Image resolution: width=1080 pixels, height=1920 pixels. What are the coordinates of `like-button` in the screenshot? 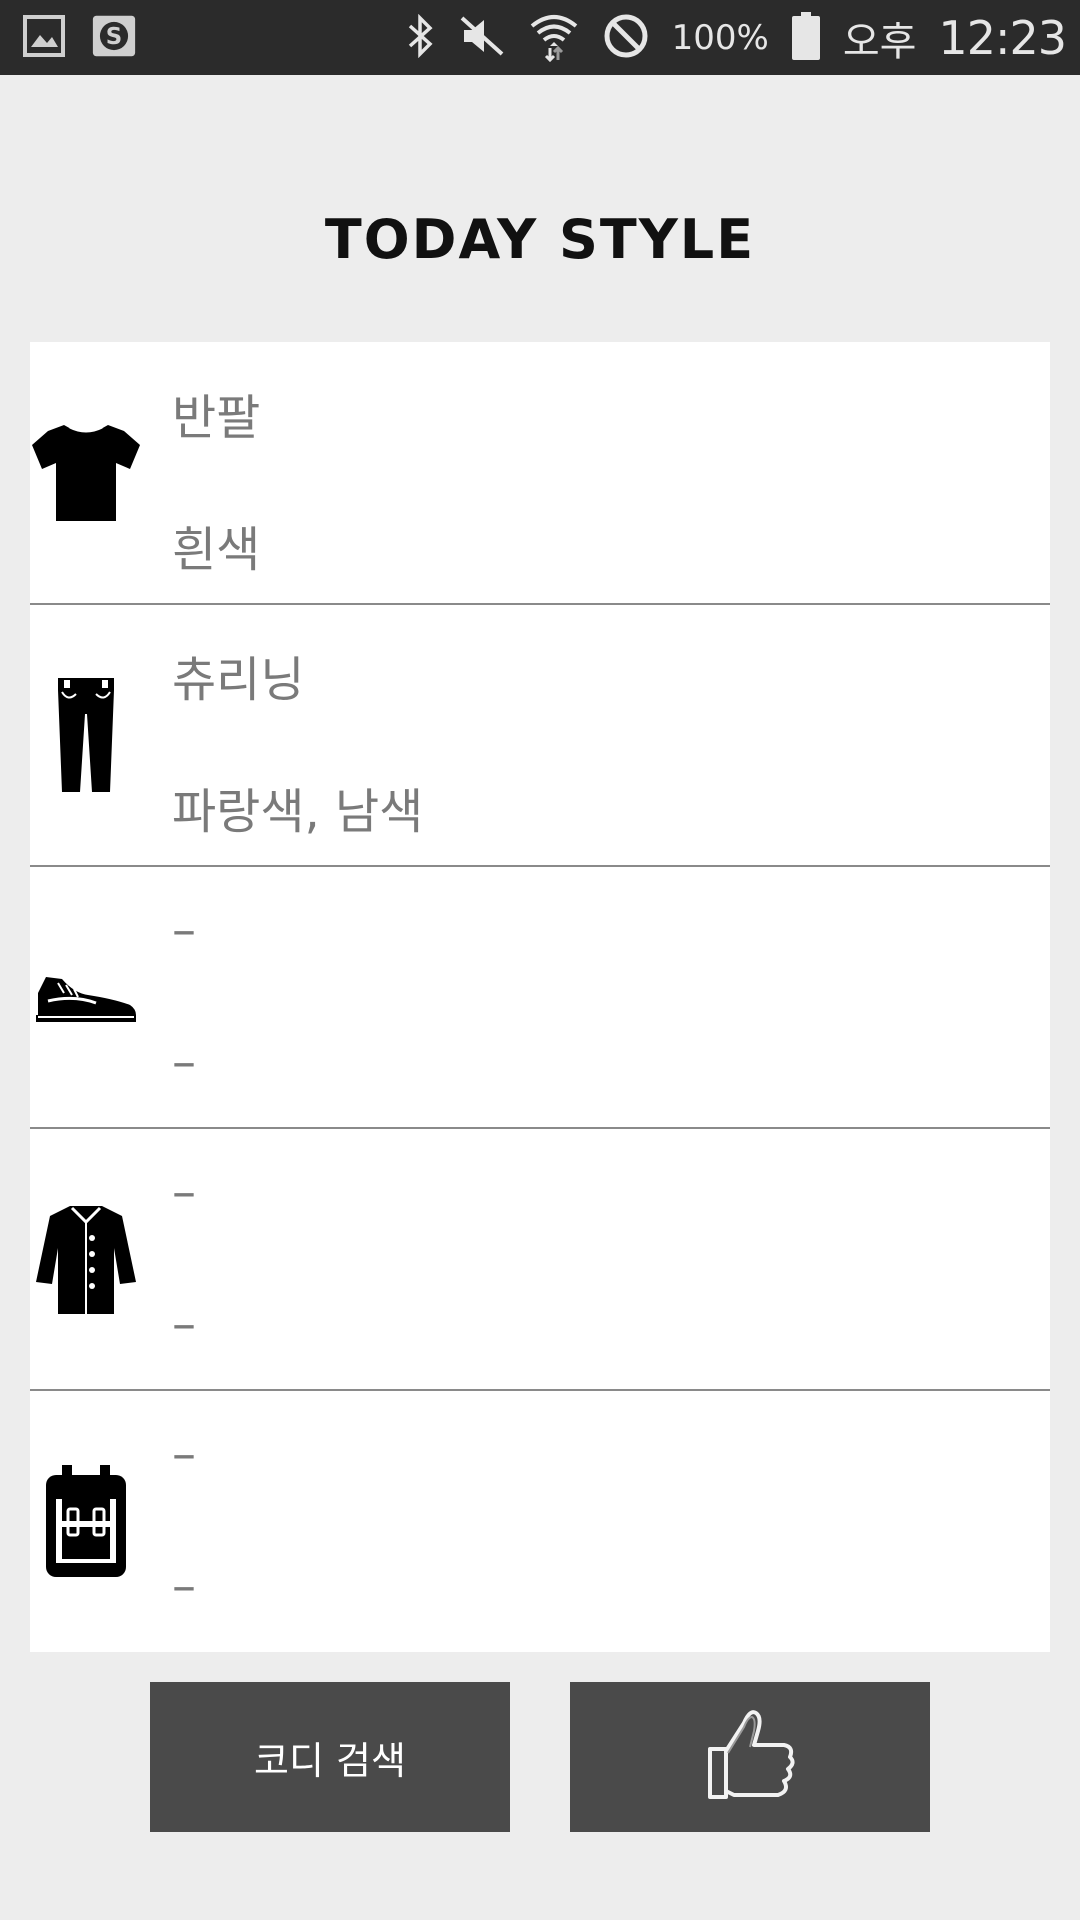 It's located at (750, 1757).